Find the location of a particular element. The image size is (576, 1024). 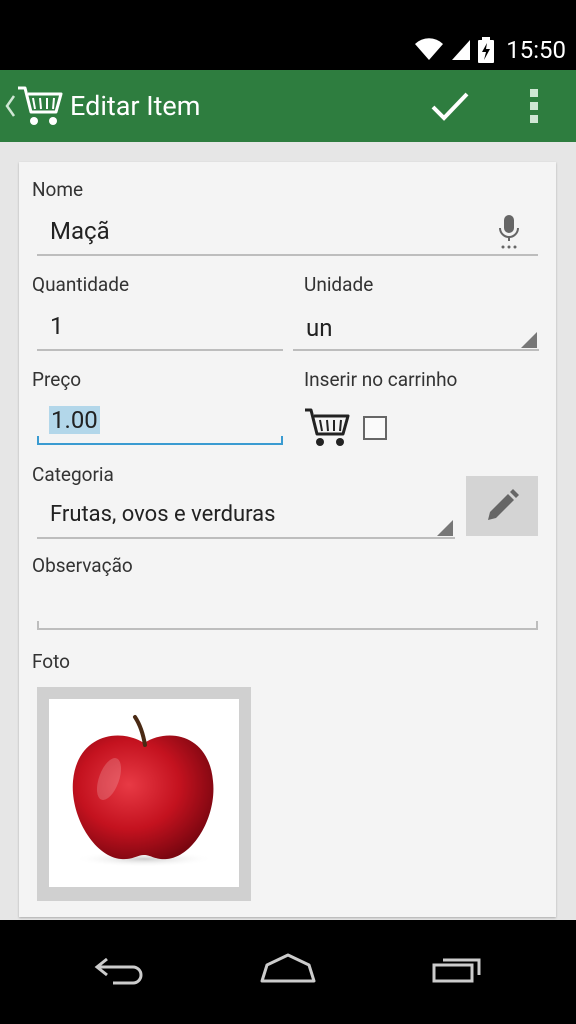

photo-button is located at coordinates (144, 794).